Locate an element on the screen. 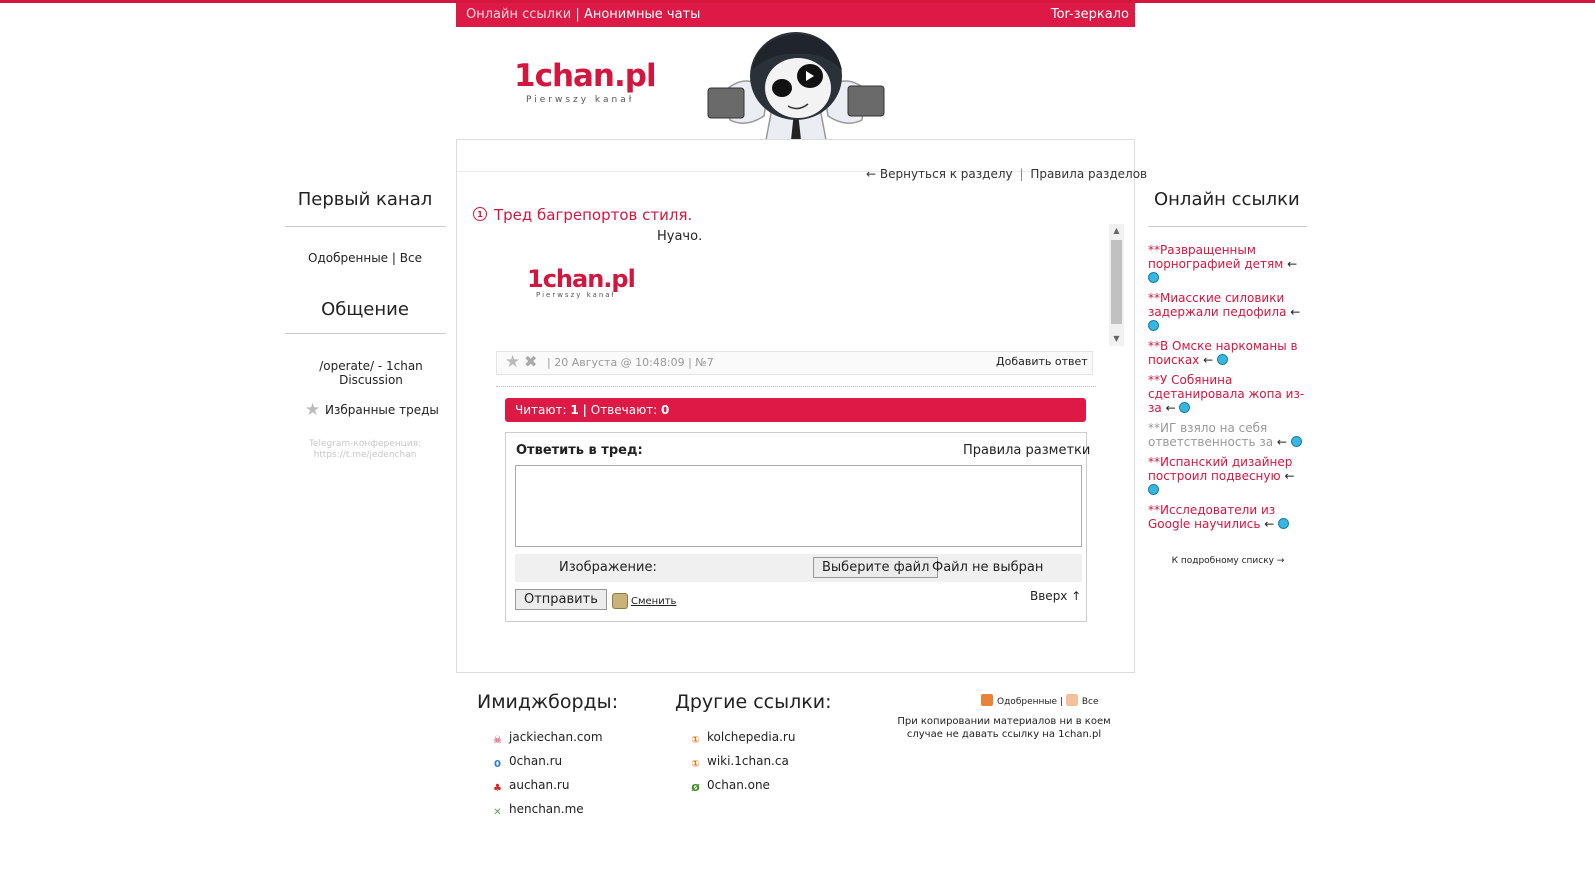 The height and width of the screenshot is (895, 1595). footer-link: kolchepedia.ru is located at coordinates (751, 737).